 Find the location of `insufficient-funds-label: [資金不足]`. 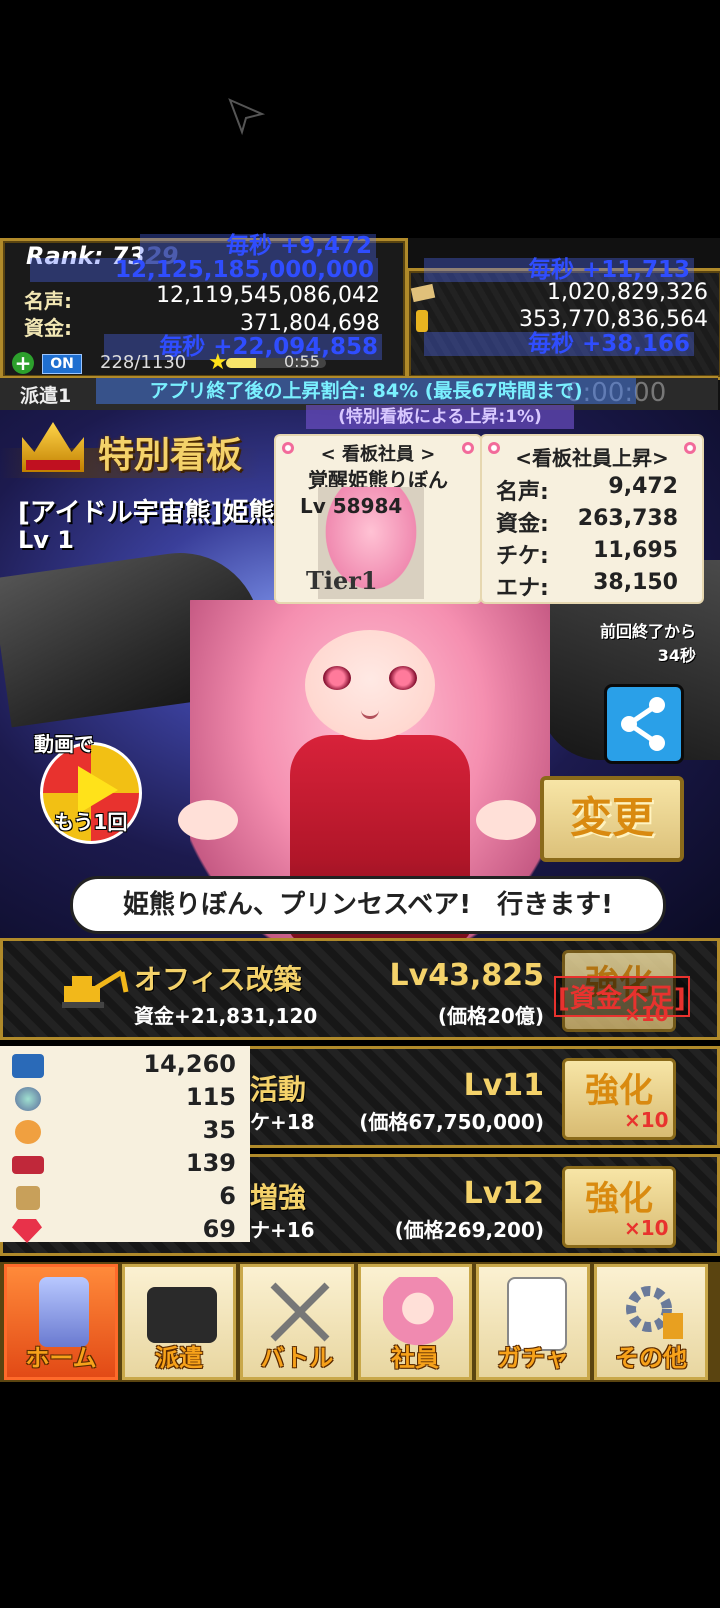

insufficient-funds-label: [資金不足] is located at coordinates (622, 996).